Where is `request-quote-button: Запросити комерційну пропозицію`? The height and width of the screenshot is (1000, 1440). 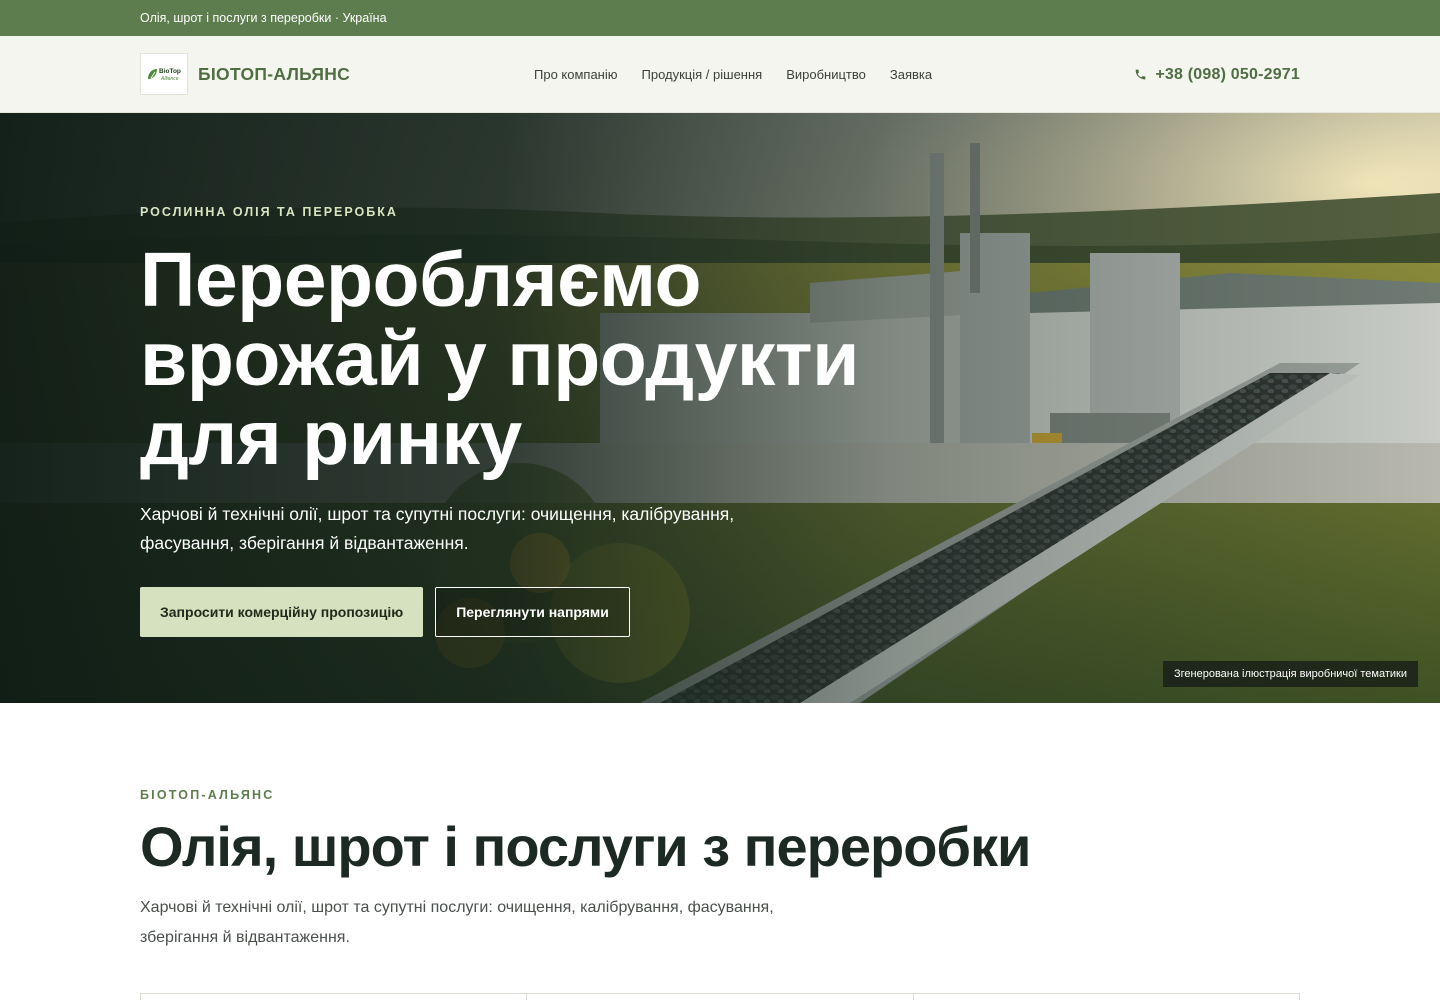 request-quote-button: Запросити комерційну пропозицію is located at coordinates (282, 612).